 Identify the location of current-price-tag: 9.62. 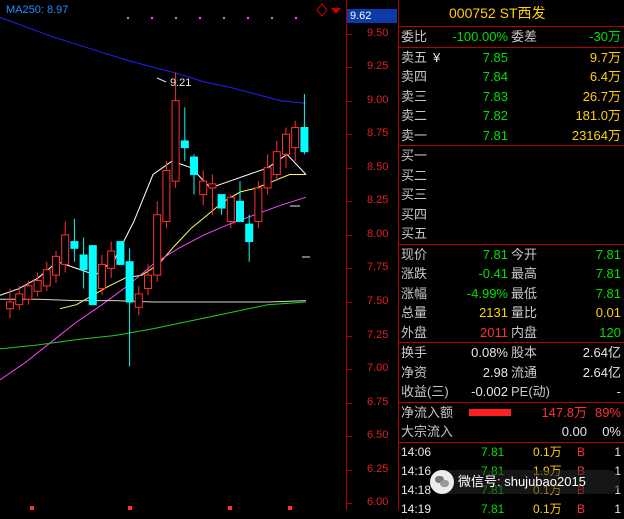
(372, 16).